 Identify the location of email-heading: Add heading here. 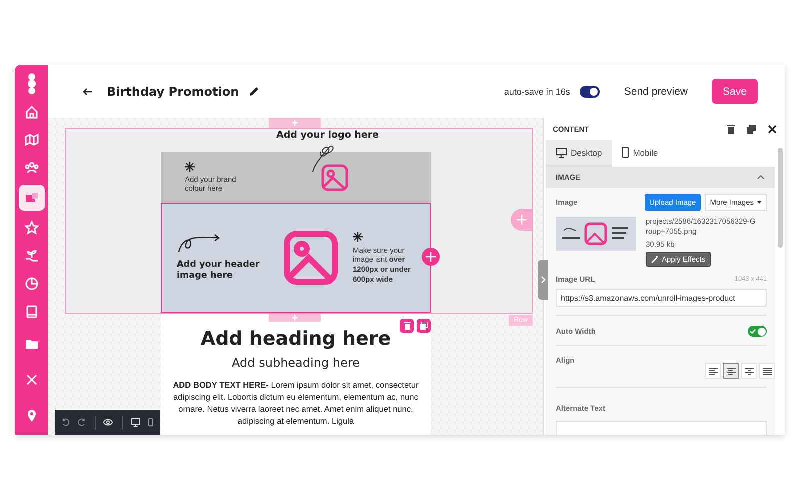
(296, 339).